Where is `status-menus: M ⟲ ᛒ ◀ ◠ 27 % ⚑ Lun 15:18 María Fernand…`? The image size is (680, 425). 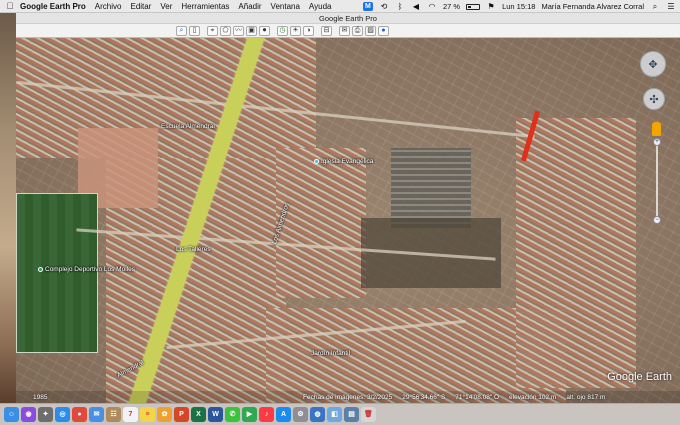 status-menus: M ⟲ ᛒ ◀ ◠ 27 % ⚑ Lun 15:18 María Fernand… is located at coordinates (519, 6).